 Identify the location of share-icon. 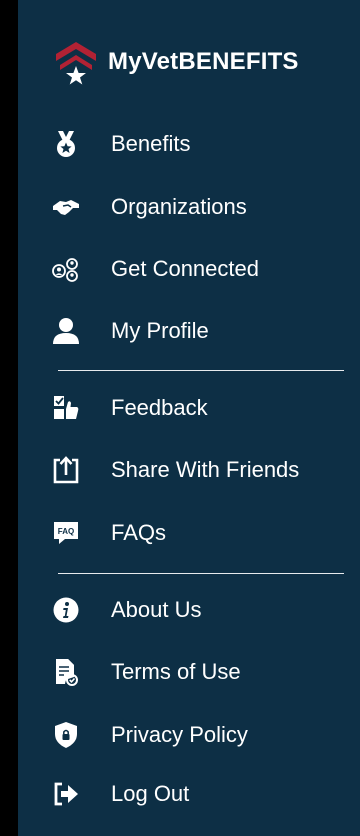
(66, 470).